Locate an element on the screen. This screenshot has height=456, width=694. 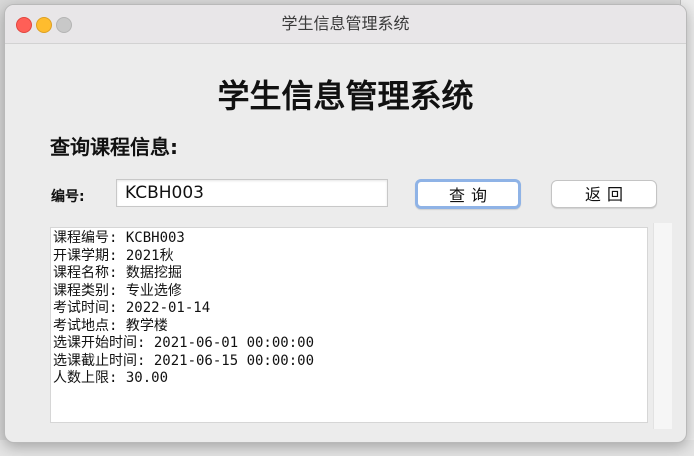
section-title: 查询课程信息: is located at coordinates (114, 147).